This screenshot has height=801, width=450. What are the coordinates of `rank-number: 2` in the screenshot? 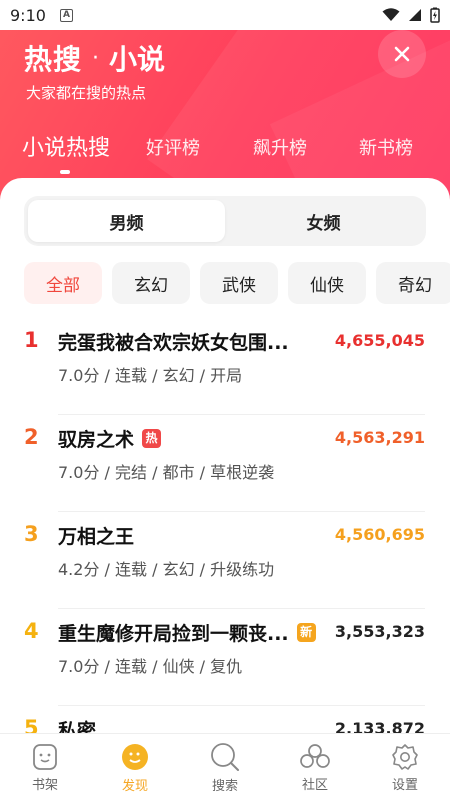 It's located at (31, 437).